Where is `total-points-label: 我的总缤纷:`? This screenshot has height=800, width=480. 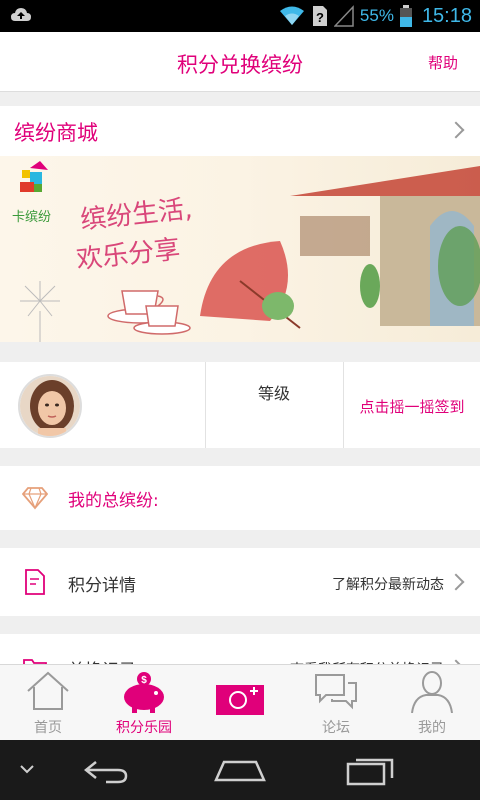 total-points-label: 我的总缤纷: is located at coordinates (113, 501).